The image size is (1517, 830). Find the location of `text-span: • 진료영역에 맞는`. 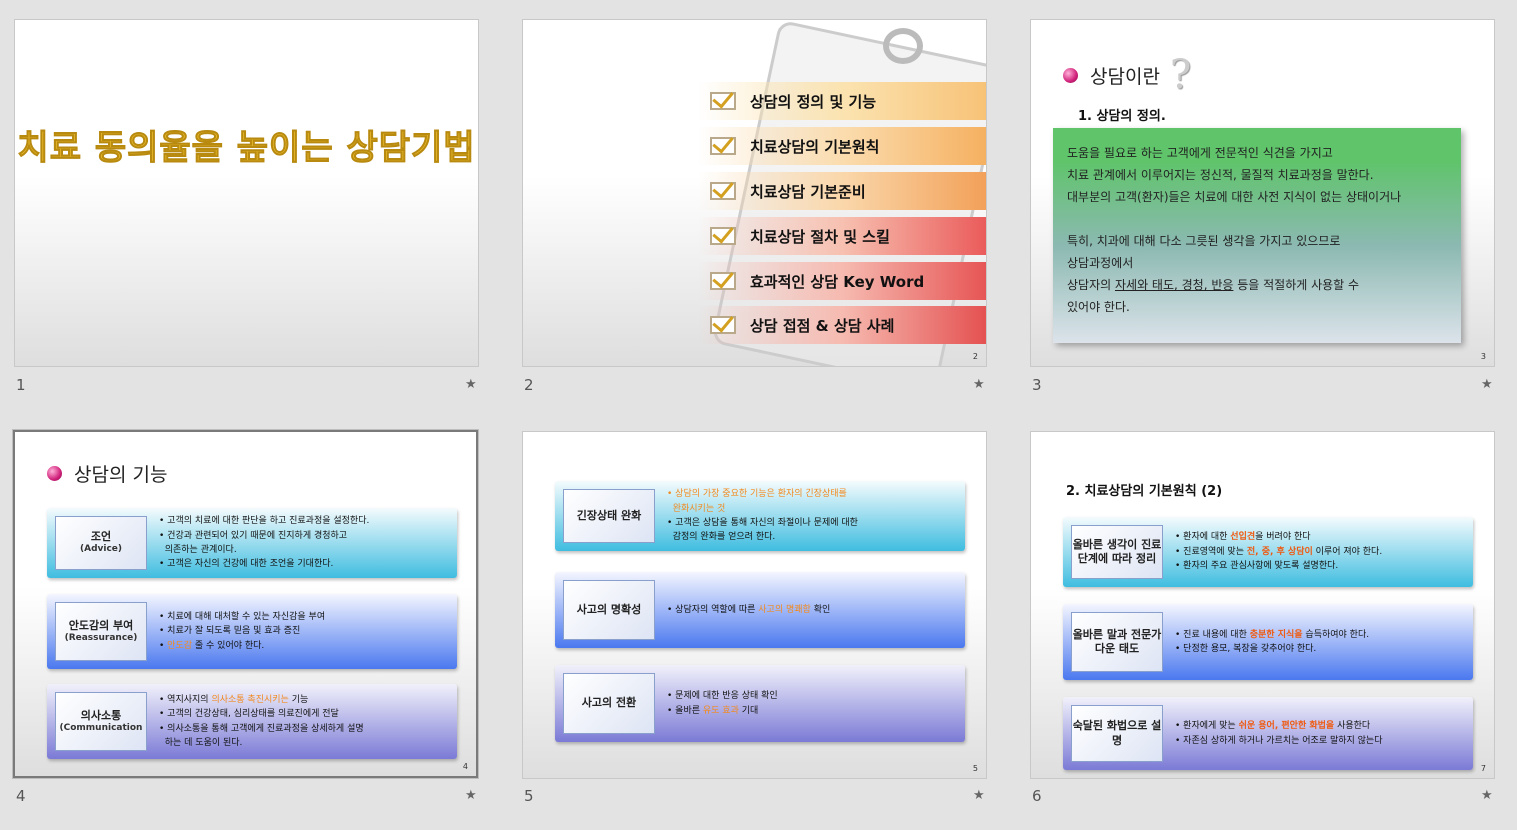

text-span: • 진료영역에 맞는 is located at coordinates (1211, 551).